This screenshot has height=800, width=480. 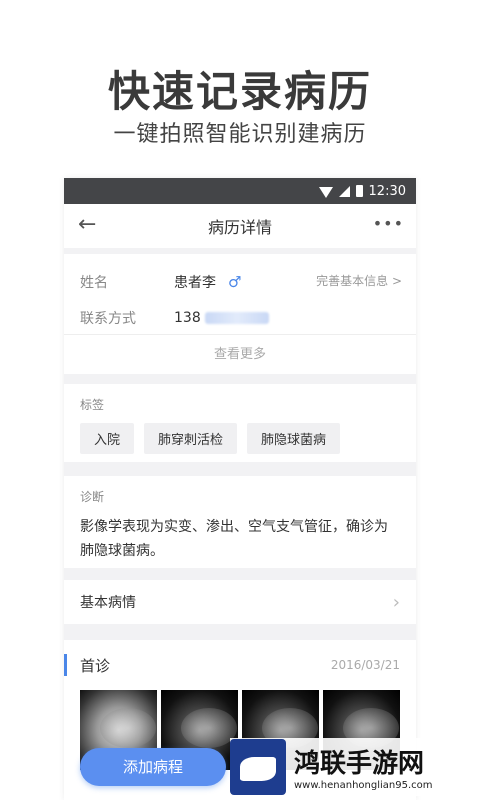 I want to click on tags-card: 标签 入院 肺穿刺活检 肺隐球菌病, so click(x=240, y=423).